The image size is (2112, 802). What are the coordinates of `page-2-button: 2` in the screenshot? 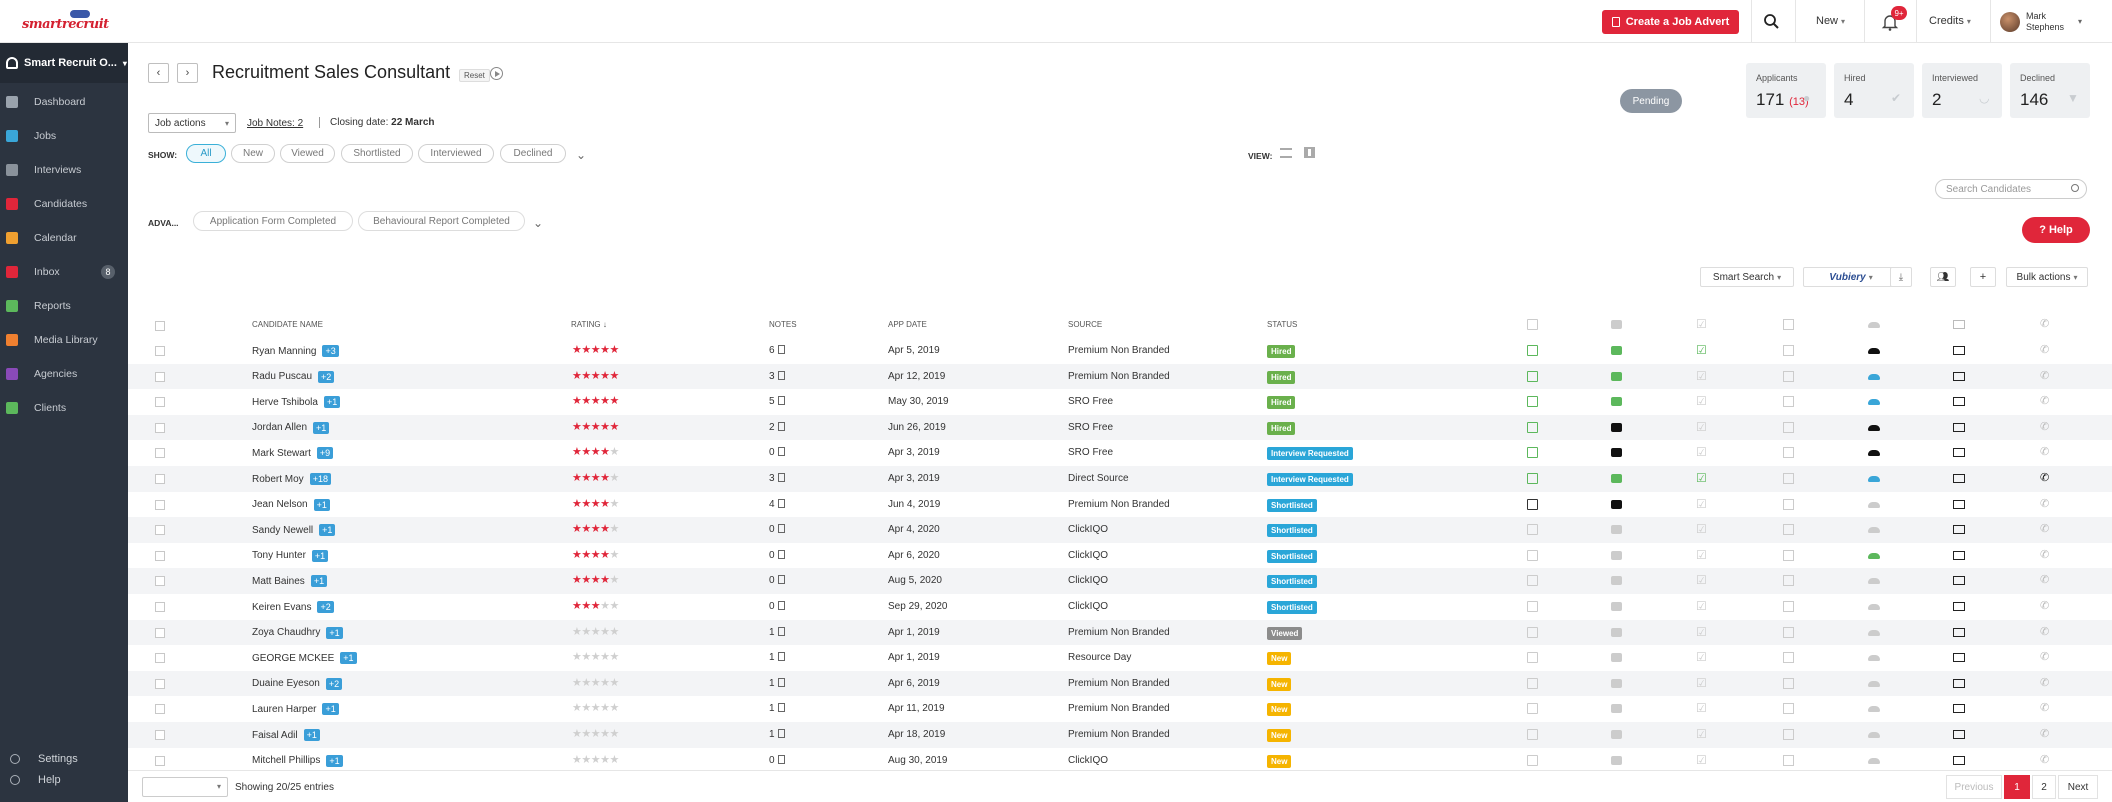 It's located at (2044, 787).